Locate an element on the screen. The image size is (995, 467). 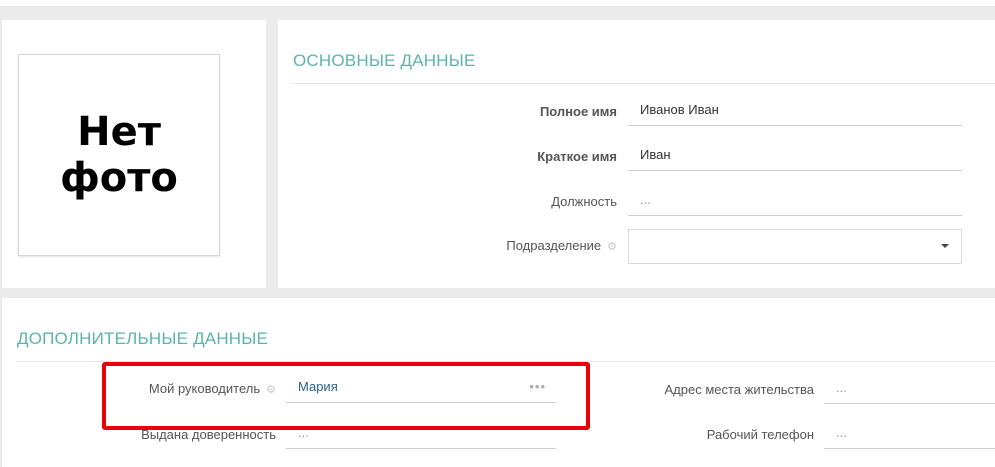
top-strip is located at coordinates (497, 3).